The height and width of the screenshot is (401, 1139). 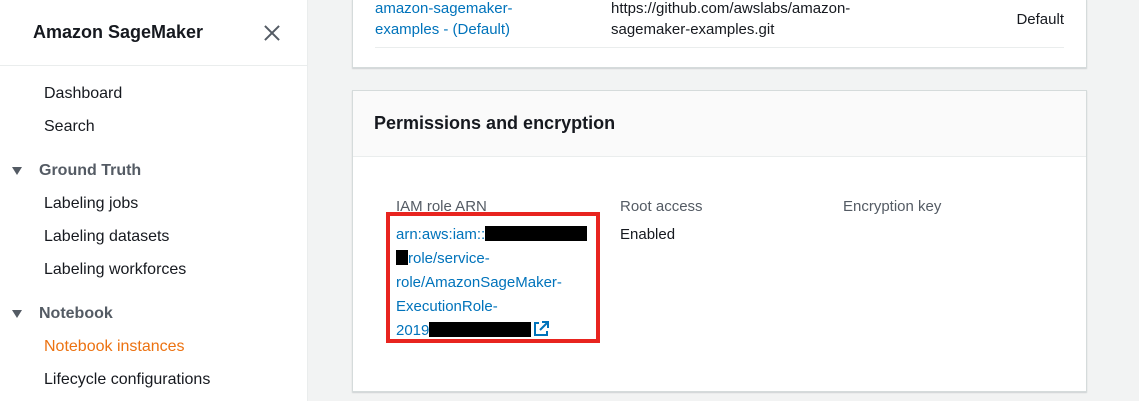 I want to click on close-icon, so click(x=272, y=33).